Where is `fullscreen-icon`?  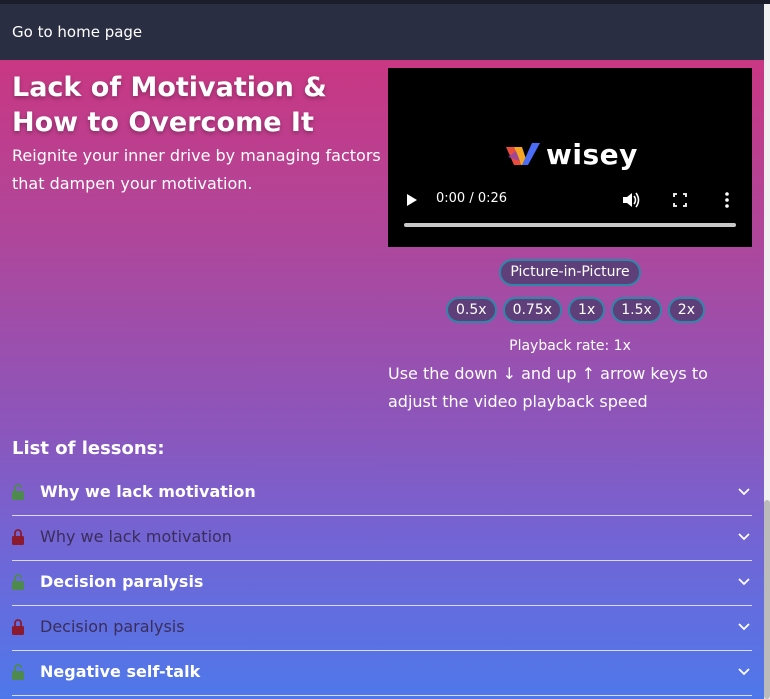 fullscreen-icon is located at coordinates (680, 200).